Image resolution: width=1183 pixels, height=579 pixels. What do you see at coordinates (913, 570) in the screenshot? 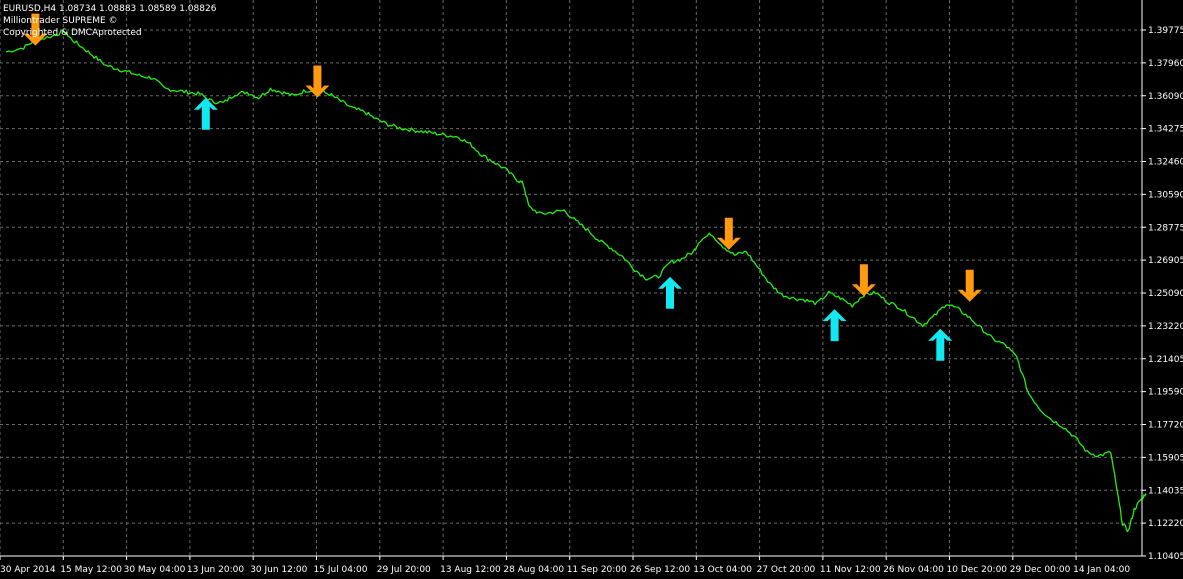
I see `x-tick-label: 26 Nov 04:00` at bounding box center [913, 570].